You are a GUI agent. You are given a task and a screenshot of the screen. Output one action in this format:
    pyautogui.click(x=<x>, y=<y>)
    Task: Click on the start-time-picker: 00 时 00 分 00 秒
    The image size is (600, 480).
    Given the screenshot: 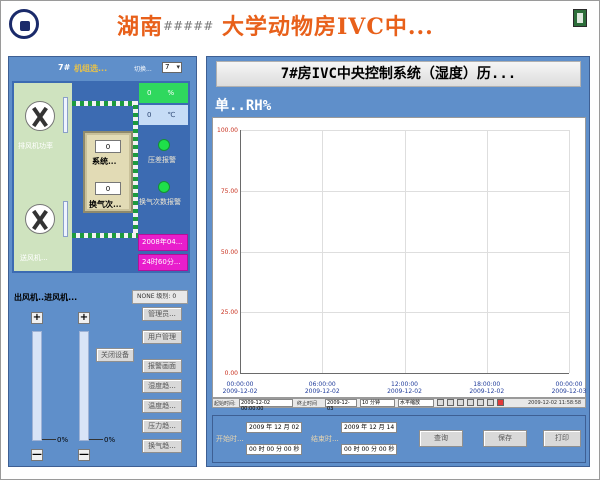 What is the action you would take?
    pyautogui.click(x=274, y=449)
    